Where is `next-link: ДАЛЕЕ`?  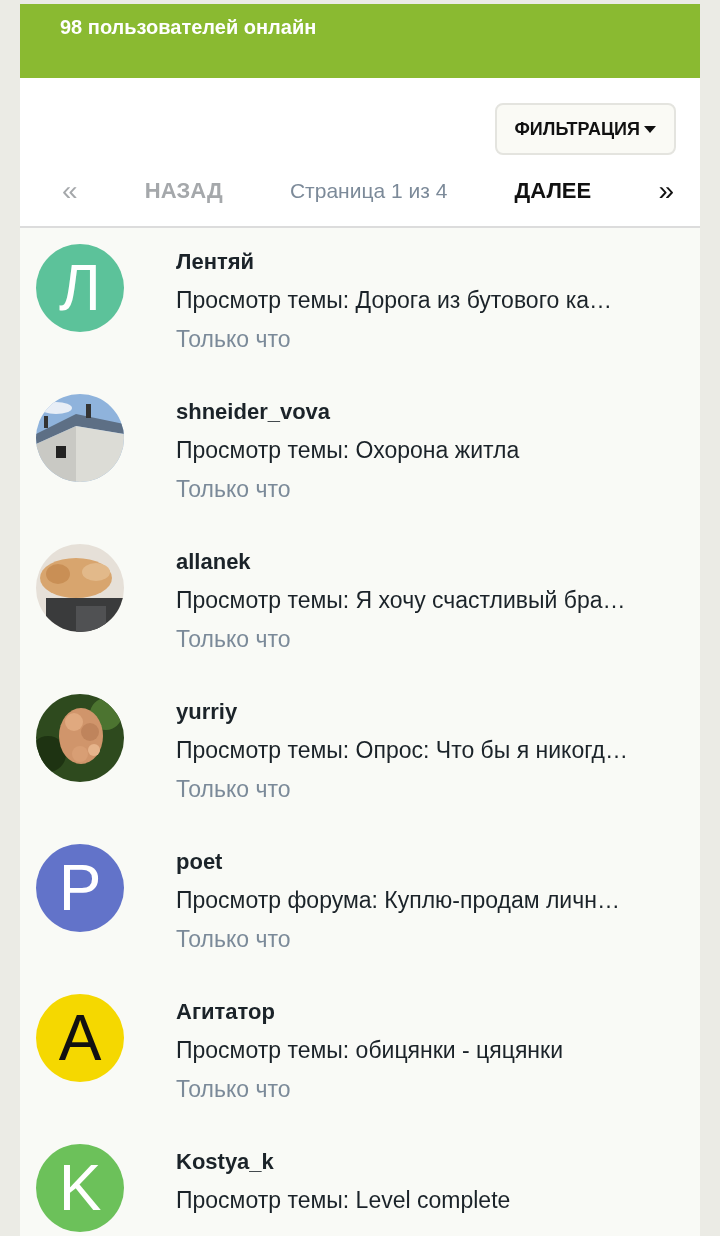 next-link: ДАЛЕЕ is located at coordinates (553, 191).